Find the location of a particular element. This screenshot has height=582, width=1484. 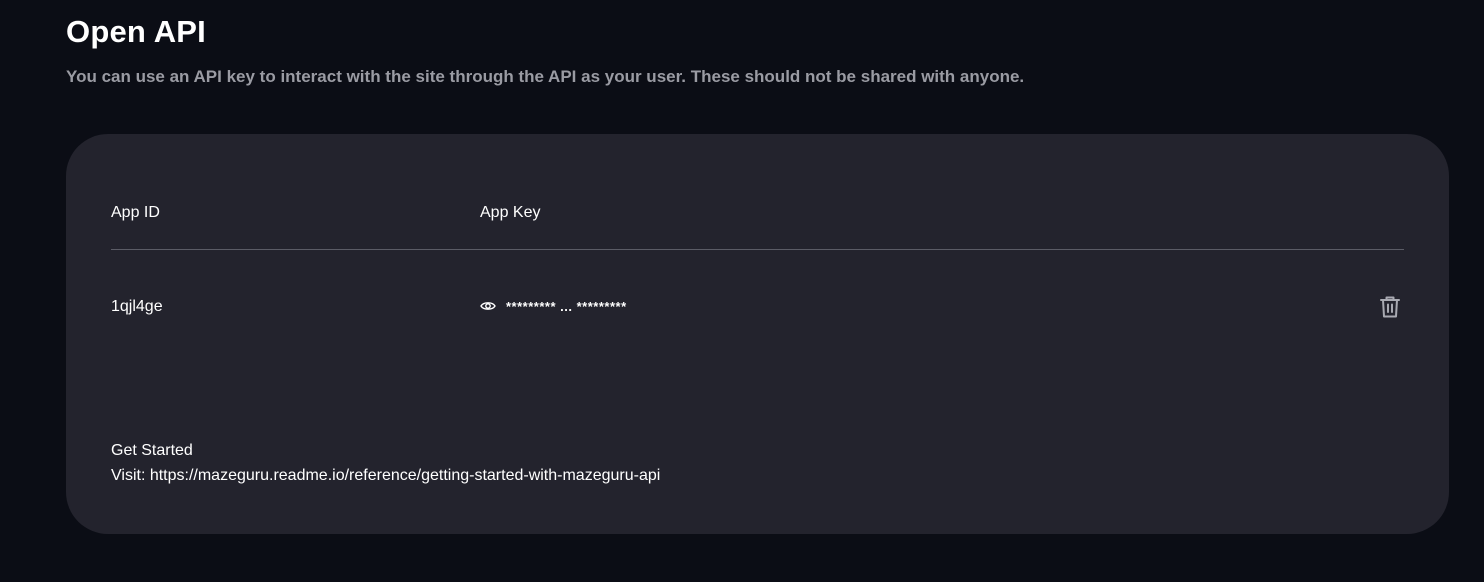

visit-label: Visit: is located at coordinates (130, 475).